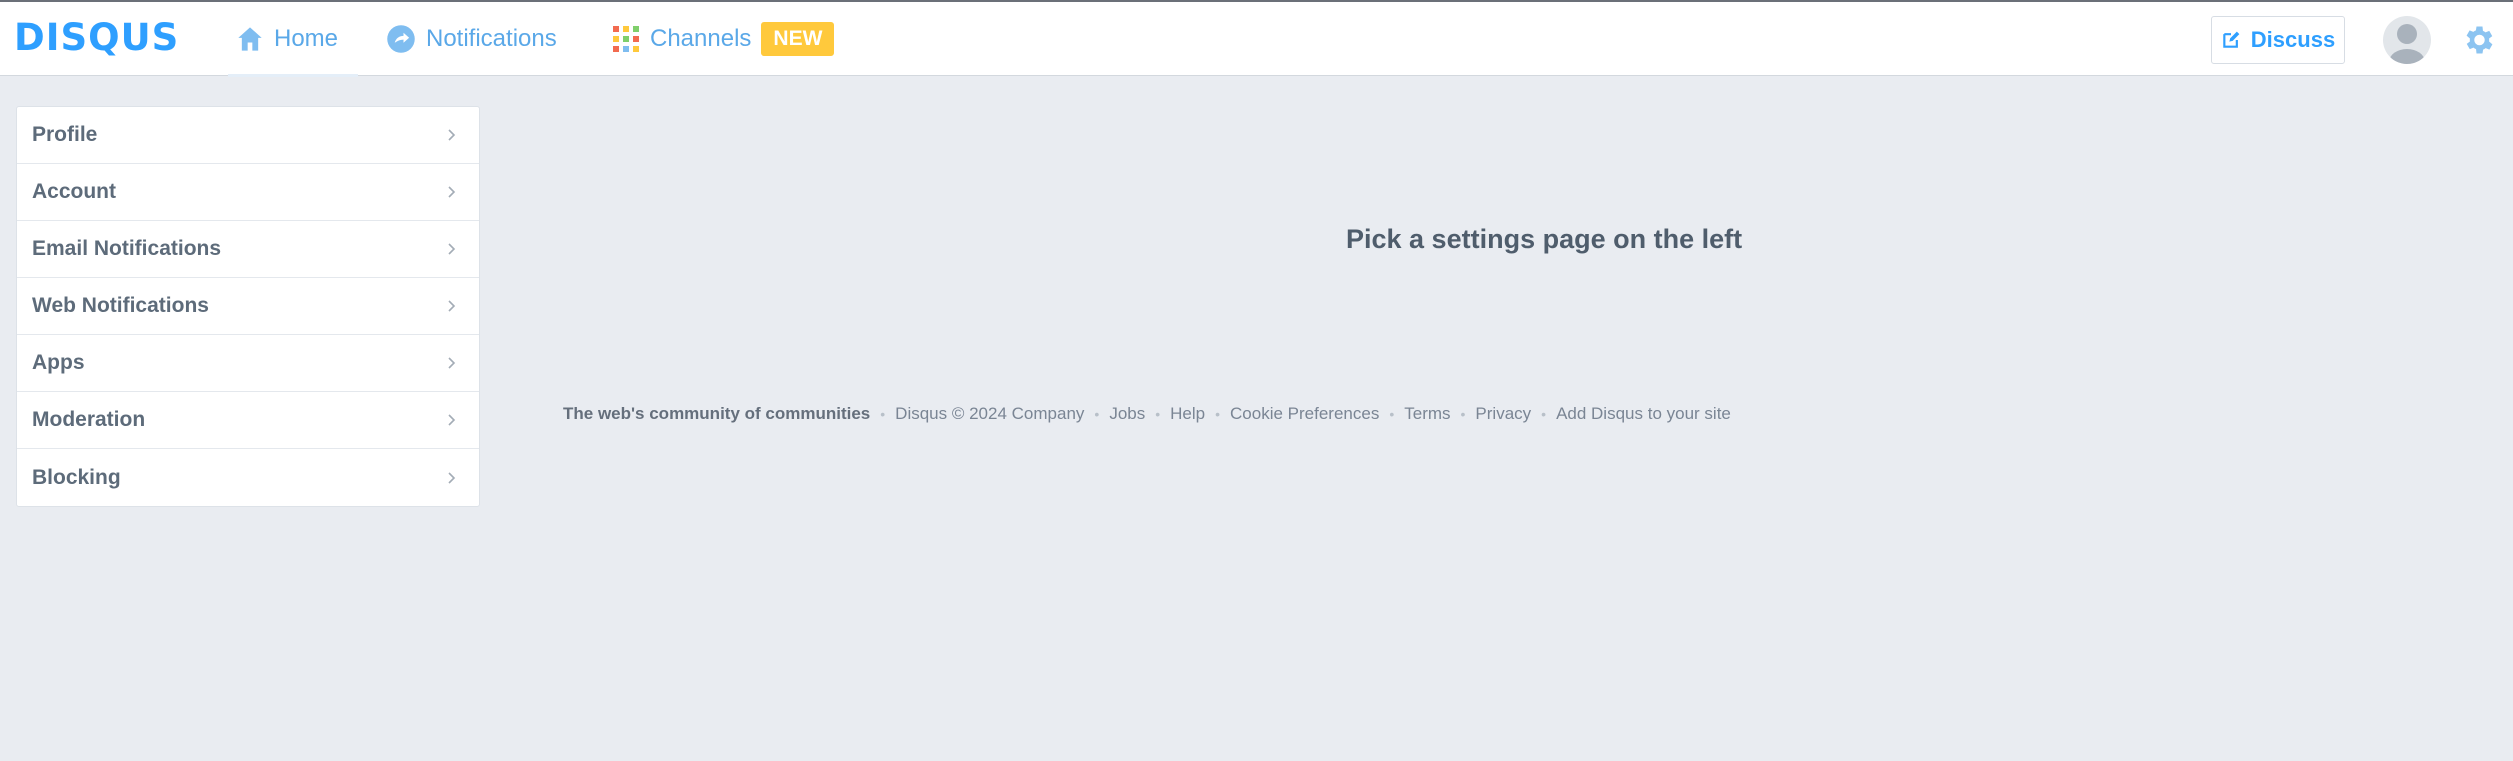 The width and height of the screenshot is (2513, 761). What do you see at coordinates (248, 420) in the screenshot?
I see `sidebar-item-moderation: Moderation` at bounding box center [248, 420].